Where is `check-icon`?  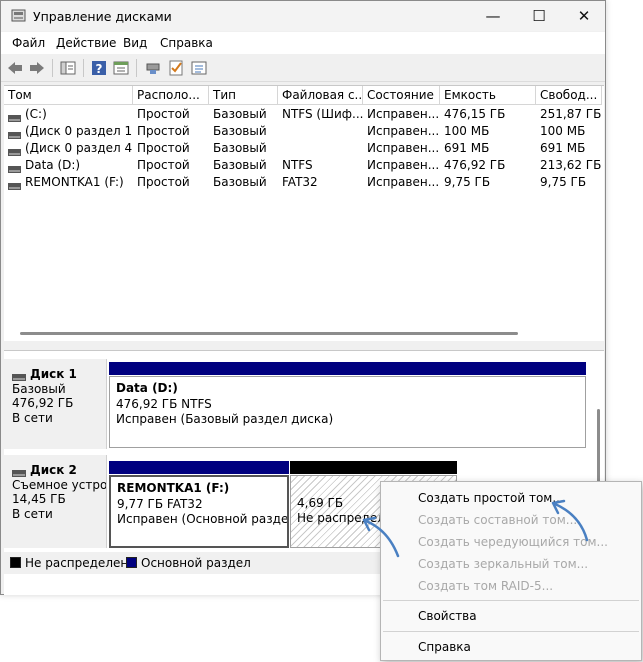 check-icon is located at coordinates (176, 68).